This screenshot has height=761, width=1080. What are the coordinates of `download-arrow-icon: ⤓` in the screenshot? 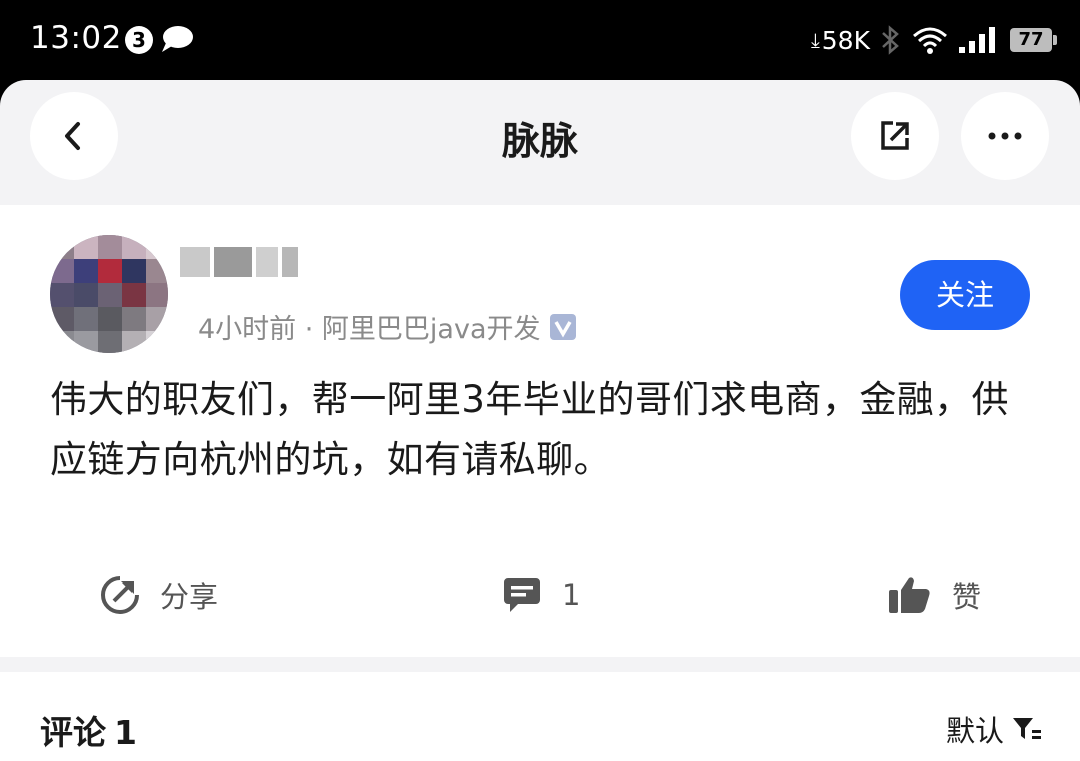 It's located at (815, 40).